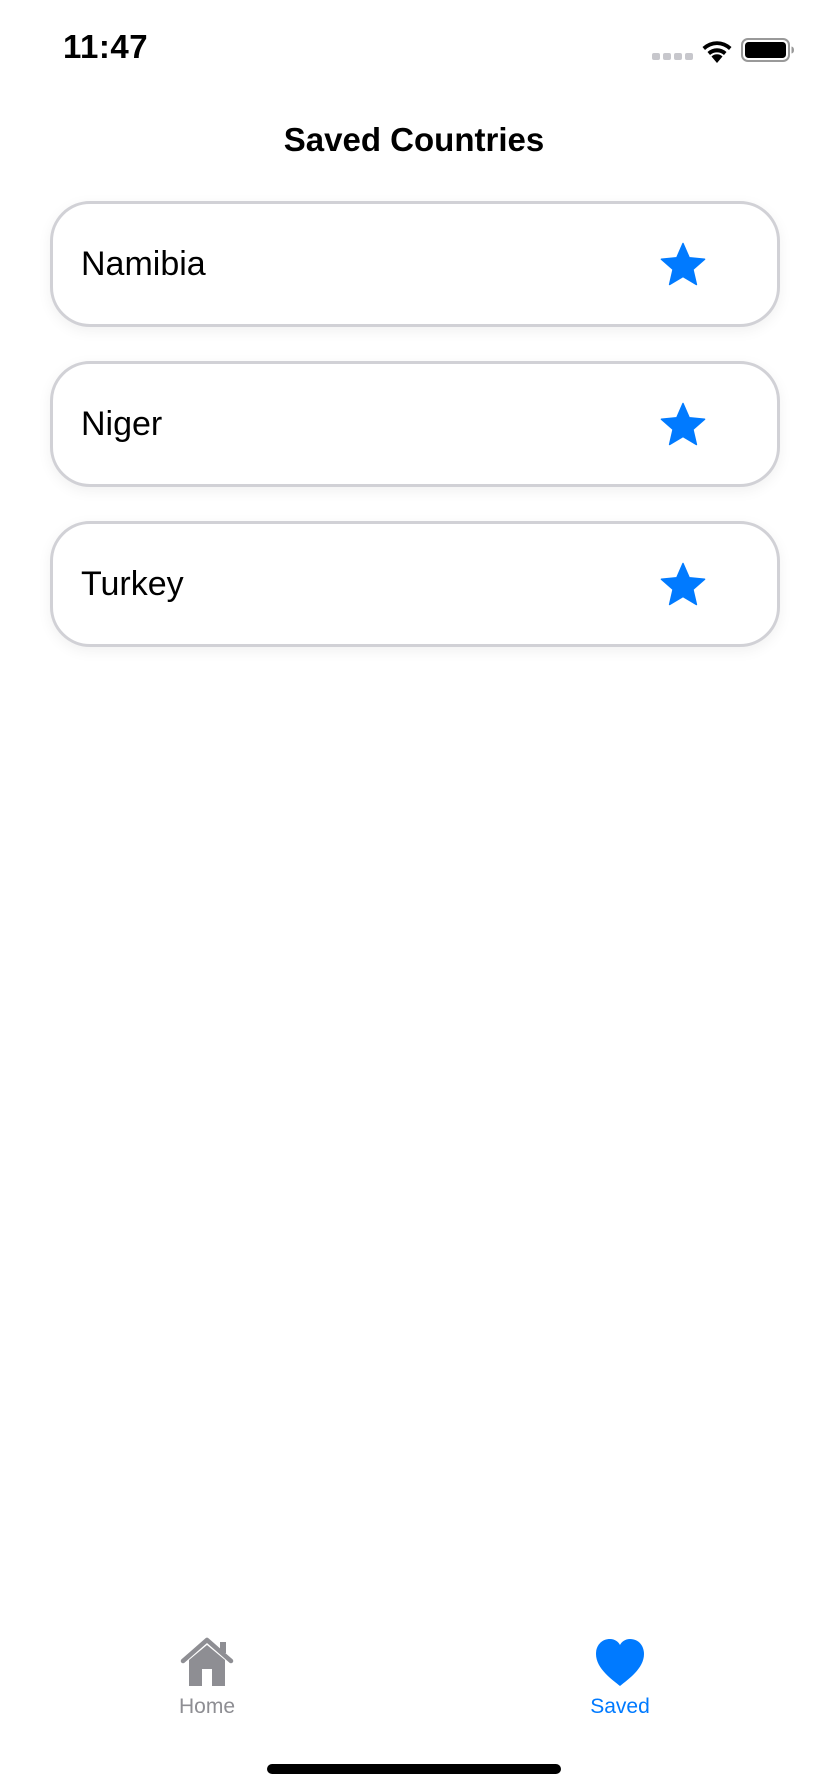 Image resolution: width=828 pixels, height=1792 pixels. I want to click on country-card: Turkey, so click(415, 584).